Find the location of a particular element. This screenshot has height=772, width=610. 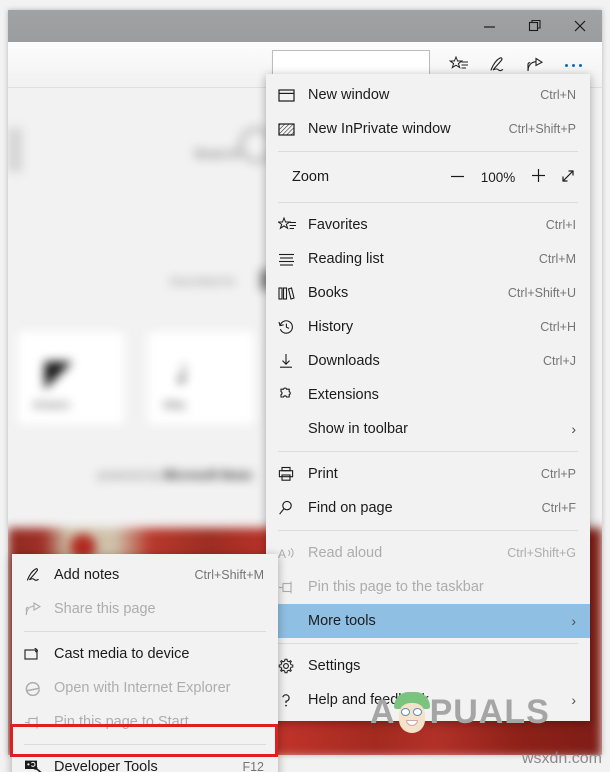

menu-item-add-notes: Add notes Ctrl+Shift+M is located at coordinates (145, 575).